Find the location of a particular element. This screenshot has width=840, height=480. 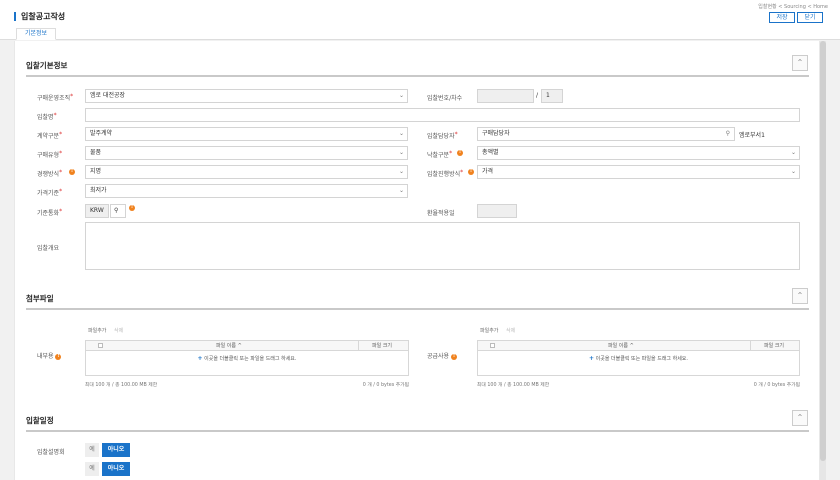

label-supplier: 공급사용 ! is located at coordinates (442, 356).